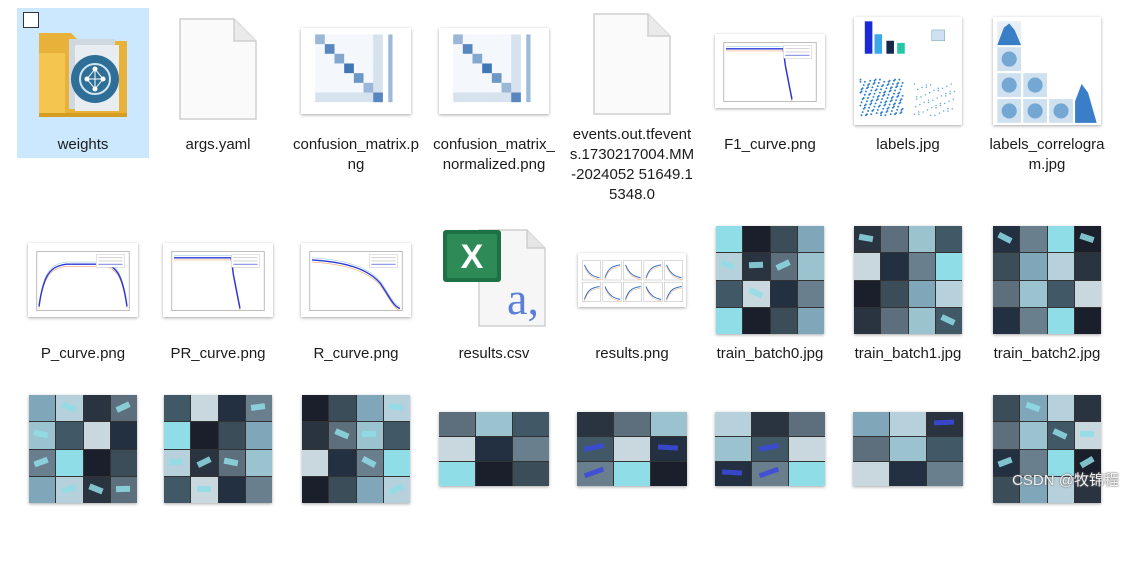 This screenshot has height=586, width=1127. I want to click on file-name-label: confusion_matrix_normalized.png, so click(494, 154).